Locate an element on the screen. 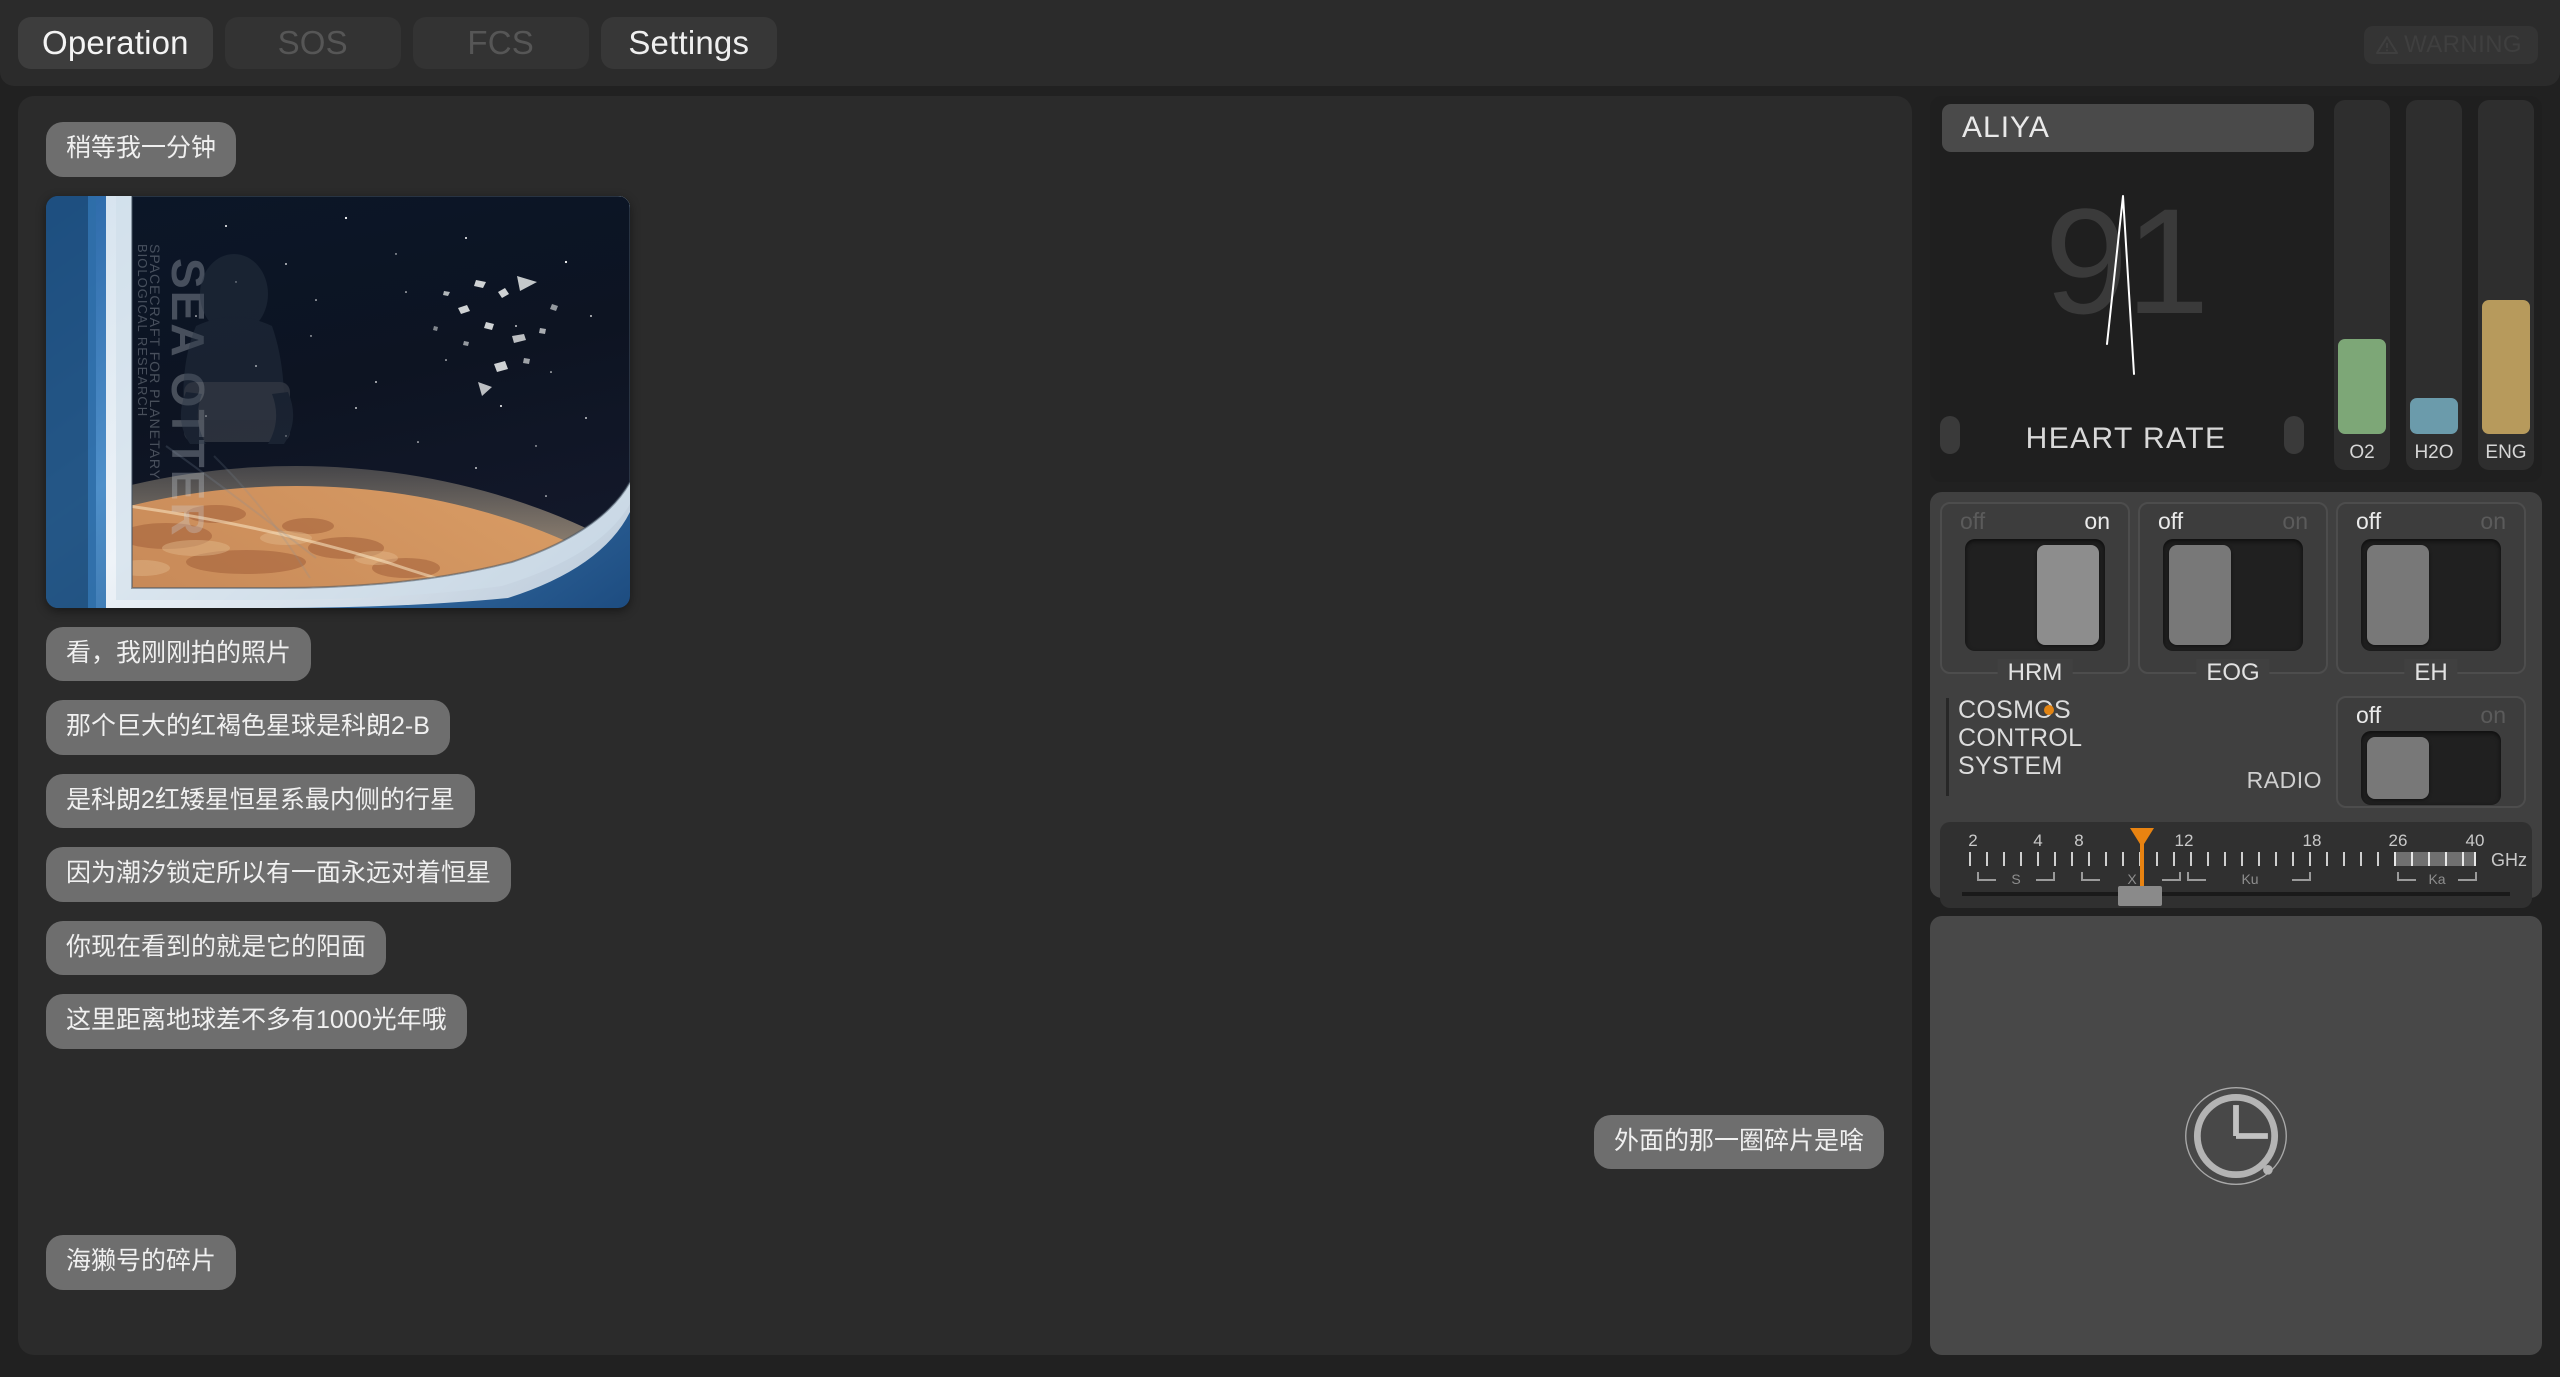 This screenshot has height=1377, width=2560. toggle-hrm-switch is located at coordinates (2035, 595).